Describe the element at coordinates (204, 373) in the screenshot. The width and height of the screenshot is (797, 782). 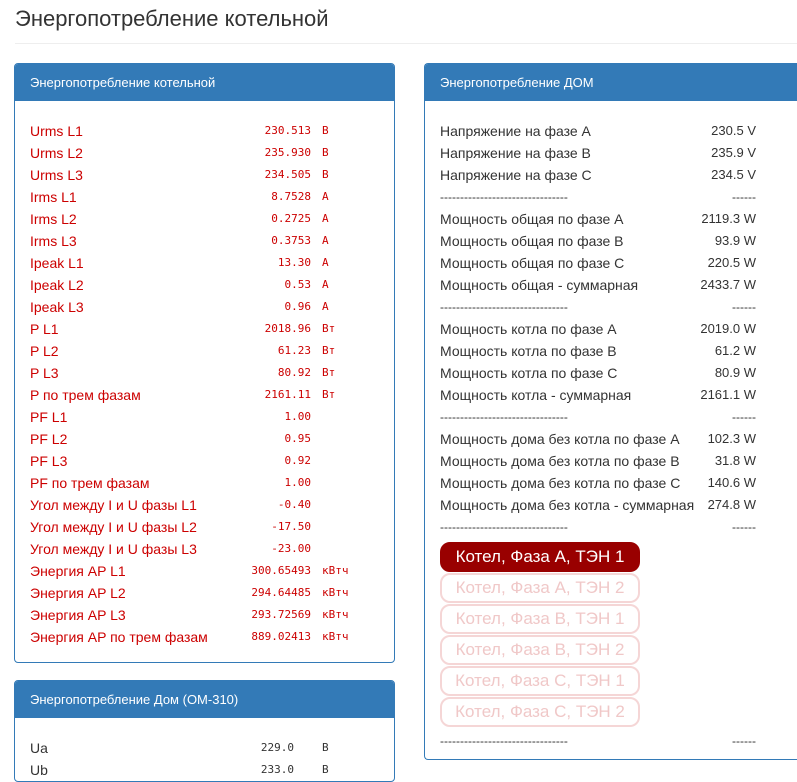
I see `boiler-row: P L3 80.92 Вт` at that location.